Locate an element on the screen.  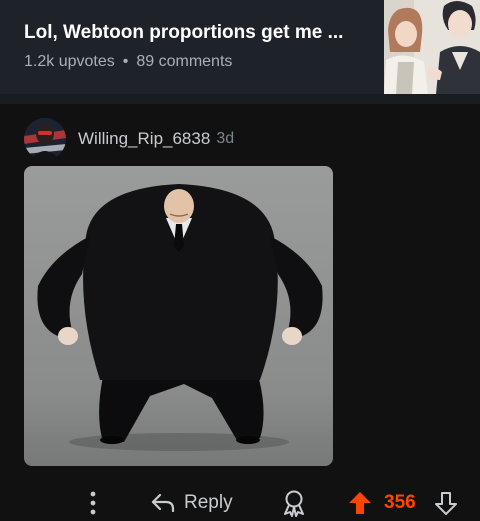
reply-button: Reply is located at coordinates (191, 503).